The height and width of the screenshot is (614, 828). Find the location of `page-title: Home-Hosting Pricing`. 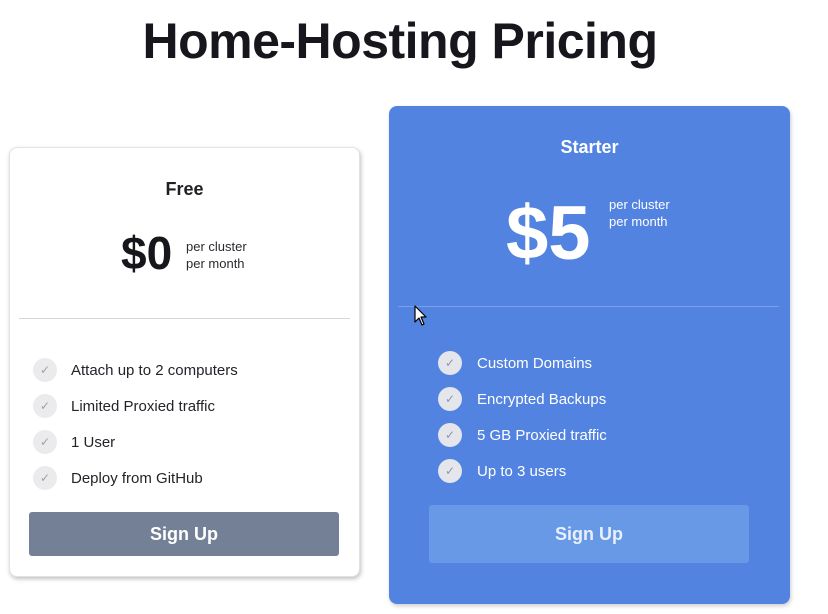

page-title: Home-Hosting Pricing is located at coordinates (400, 41).